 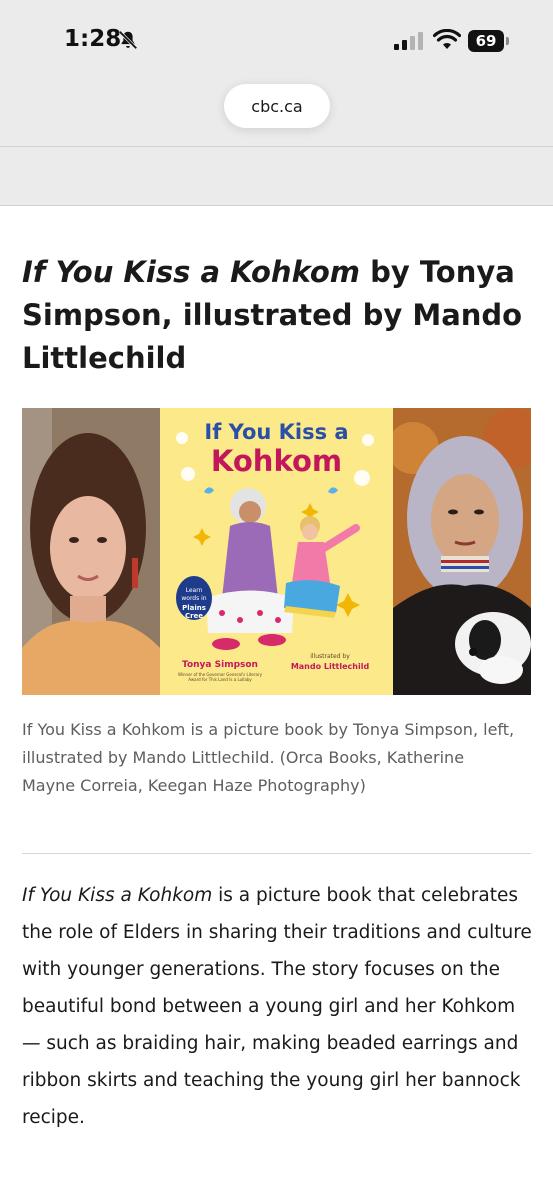 I want to click on bell-slash-icon, so click(x=128, y=40).